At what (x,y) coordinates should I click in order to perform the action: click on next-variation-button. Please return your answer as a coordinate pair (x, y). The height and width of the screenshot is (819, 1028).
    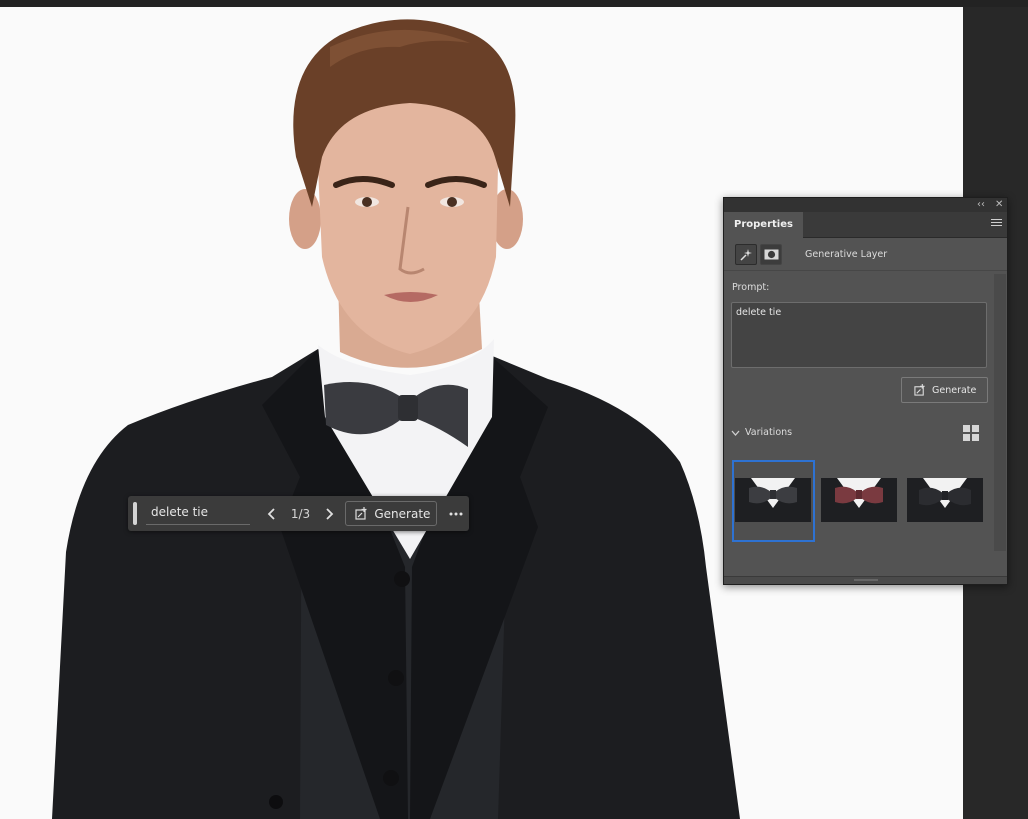
    Looking at the image, I should click on (329, 514).